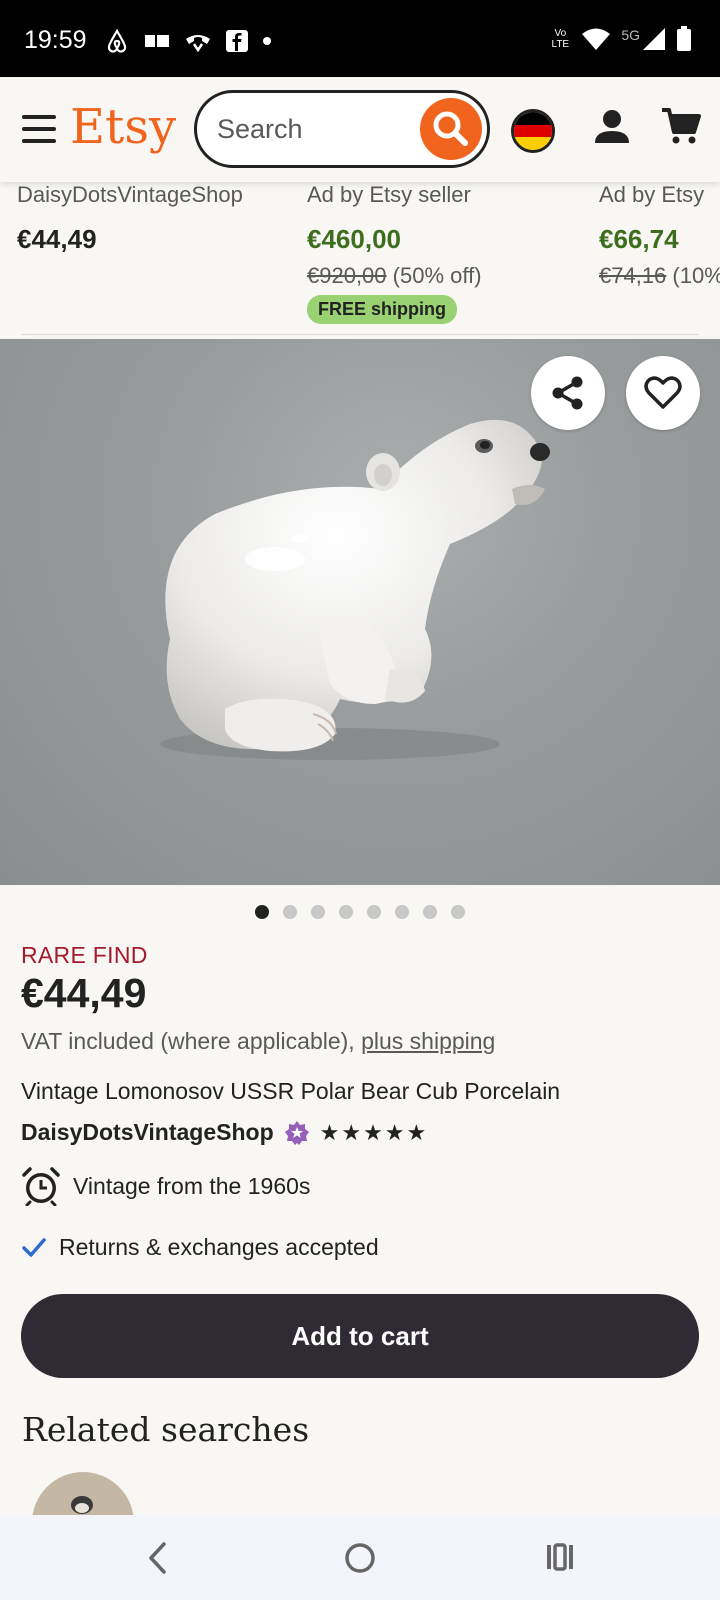  Describe the element at coordinates (360, 334) in the screenshot. I see `divider` at that location.